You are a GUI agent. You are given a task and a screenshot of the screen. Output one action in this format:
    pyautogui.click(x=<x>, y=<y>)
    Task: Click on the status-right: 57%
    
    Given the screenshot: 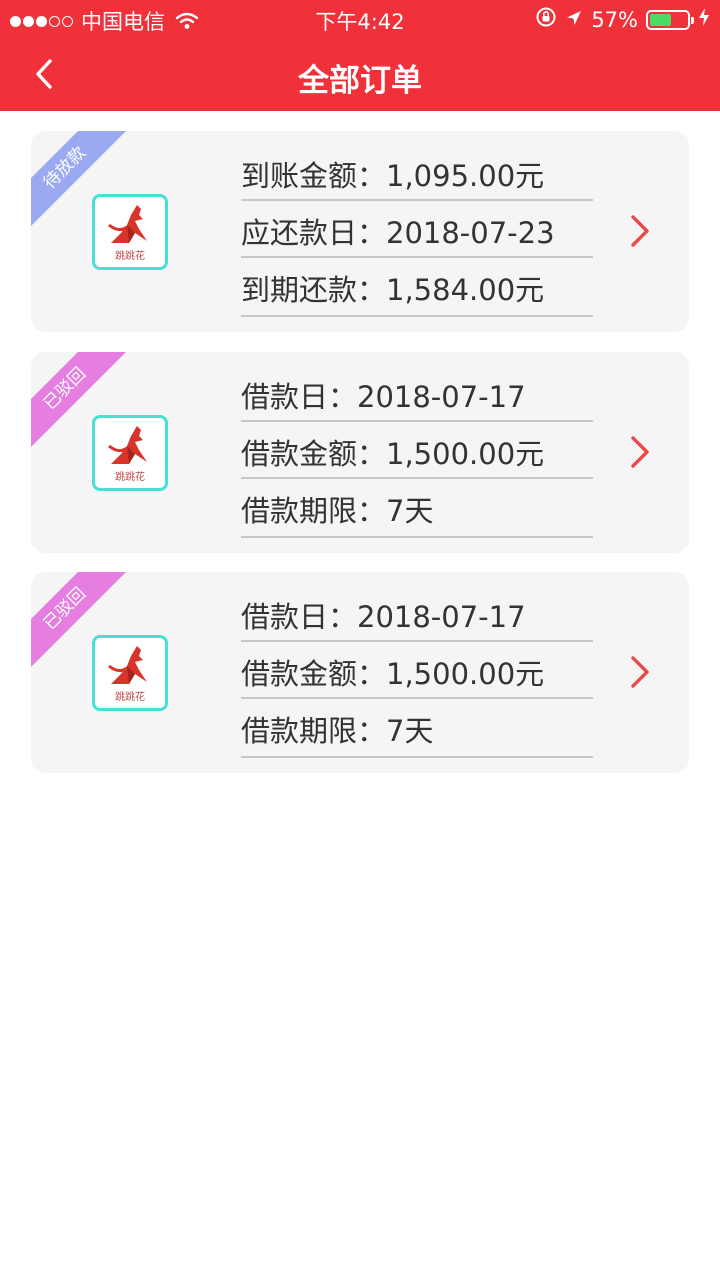 What is the action you would take?
    pyautogui.click(x=622, y=19)
    